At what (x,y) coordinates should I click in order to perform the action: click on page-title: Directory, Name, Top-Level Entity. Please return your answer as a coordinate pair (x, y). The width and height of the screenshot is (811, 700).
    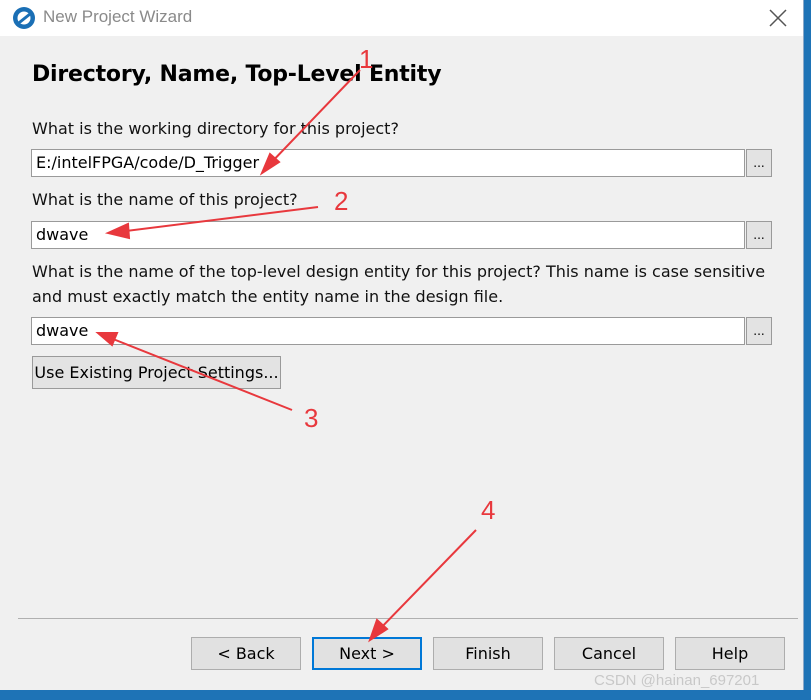
    Looking at the image, I should click on (237, 74).